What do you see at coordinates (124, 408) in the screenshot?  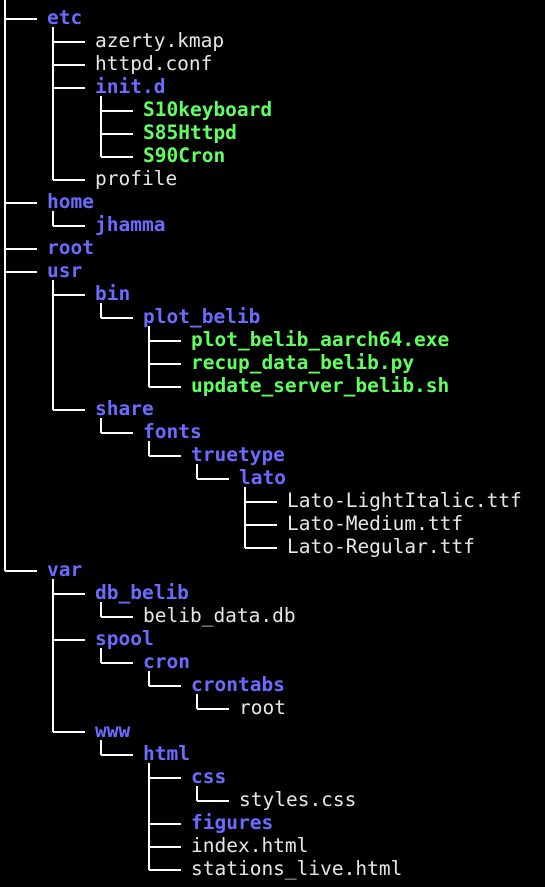 I see `directory-entry: share` at bounding box center [124, 408].